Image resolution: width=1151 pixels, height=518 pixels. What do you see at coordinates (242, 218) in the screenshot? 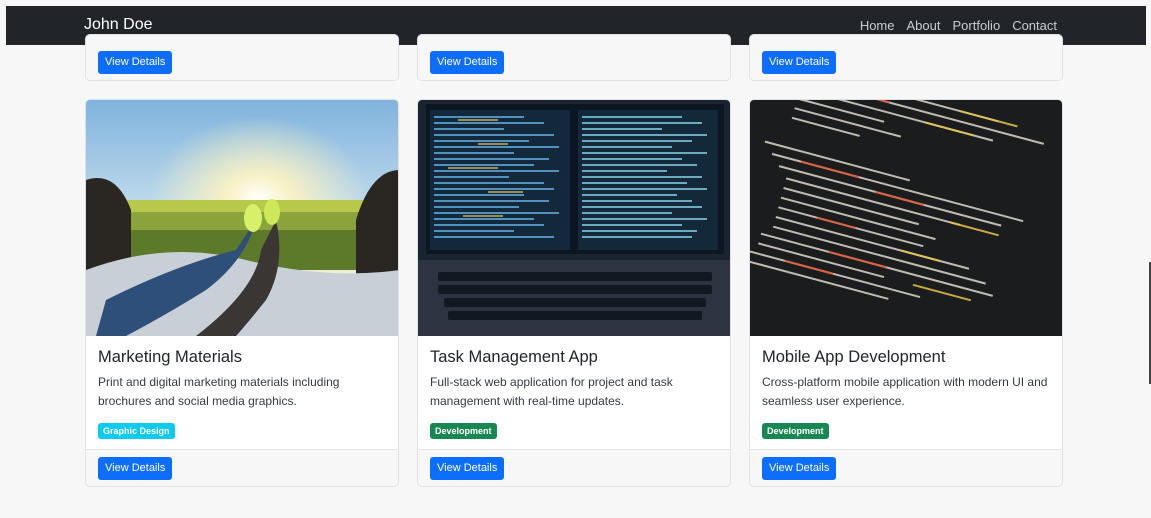
I see `sunset-field-photo` at bounding box center [242, 218].